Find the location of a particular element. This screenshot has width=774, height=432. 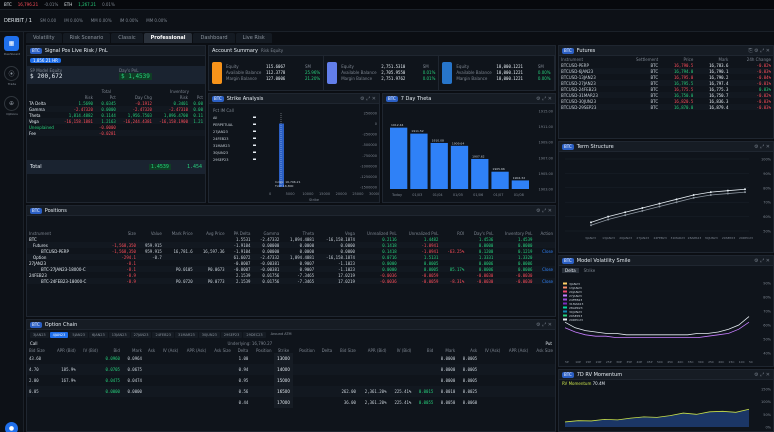

expiry-button: 6JAN23 is located at coordinates (98, 335).